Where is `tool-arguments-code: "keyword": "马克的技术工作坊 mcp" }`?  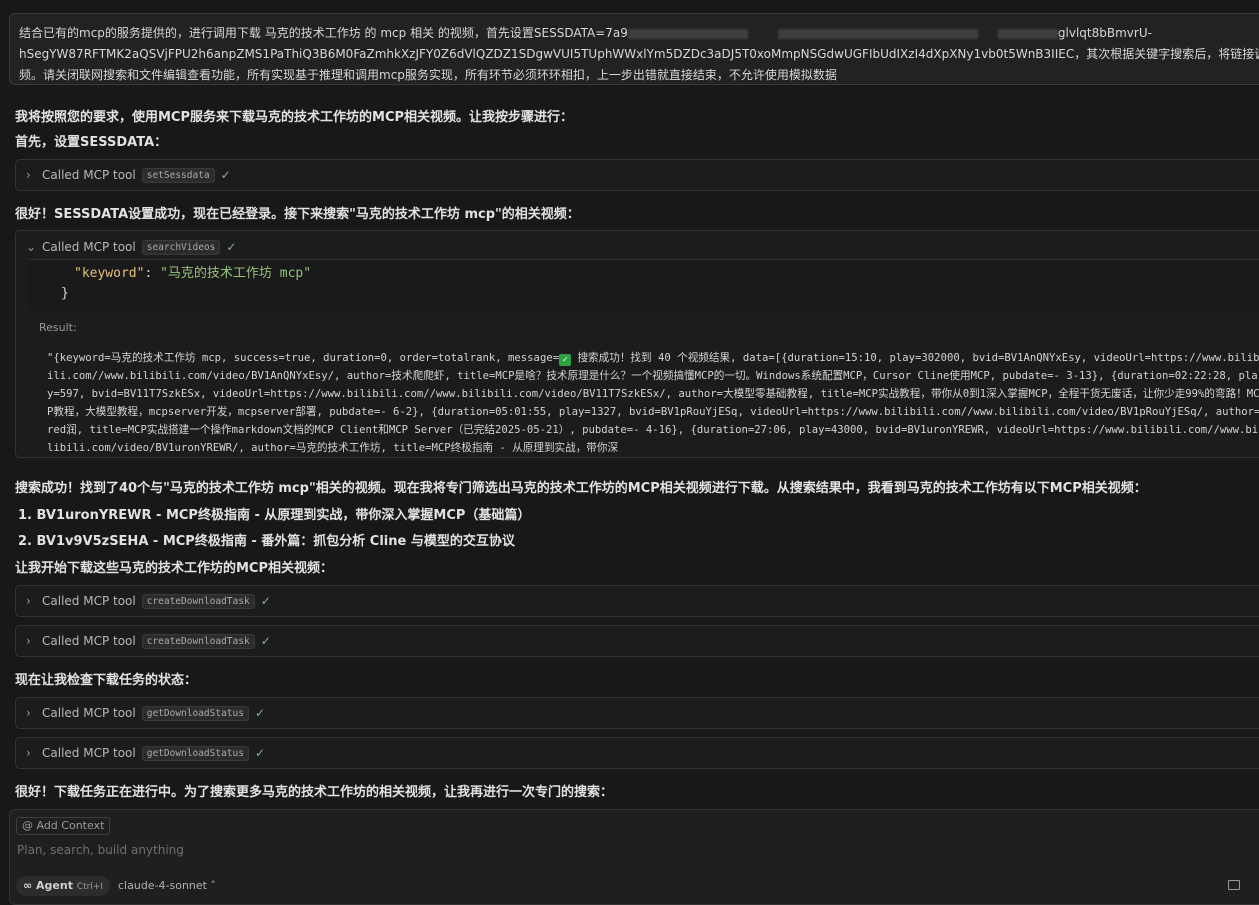
tool-arguments-code: "keyword": "马克的技术工作坊 mcp" } is located at coordinates (643, 285).